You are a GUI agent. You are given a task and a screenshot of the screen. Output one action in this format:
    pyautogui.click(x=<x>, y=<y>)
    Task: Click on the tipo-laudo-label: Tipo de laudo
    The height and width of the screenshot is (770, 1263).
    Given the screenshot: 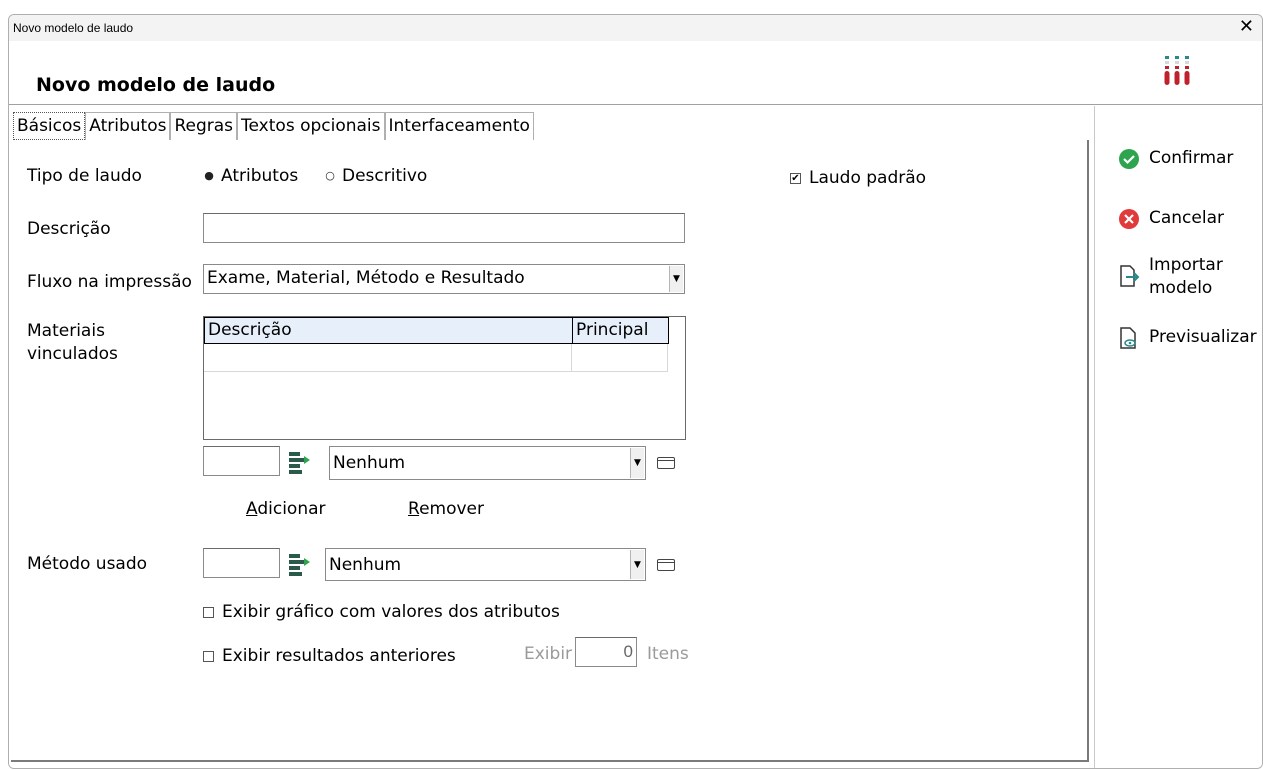 What is the action you would take?
    pyautogui.click(x=84, y=176)
    